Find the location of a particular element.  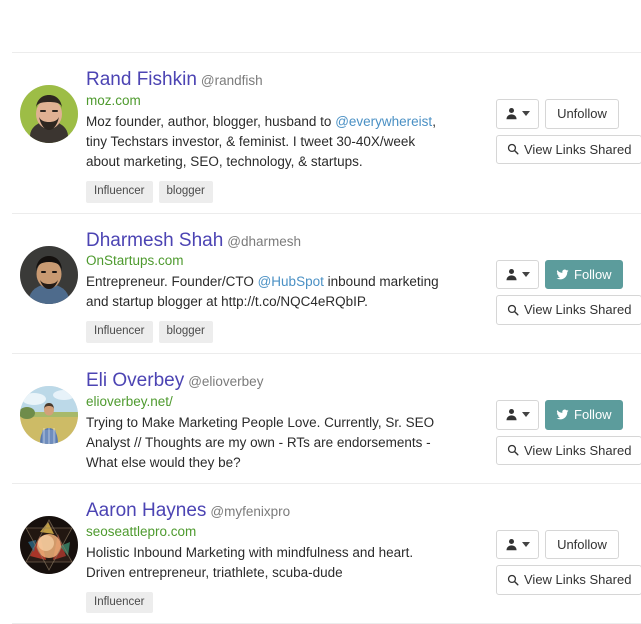

profile-name-line: Aaron Haynes @myfenixpro is located at coordinates (286, 511).